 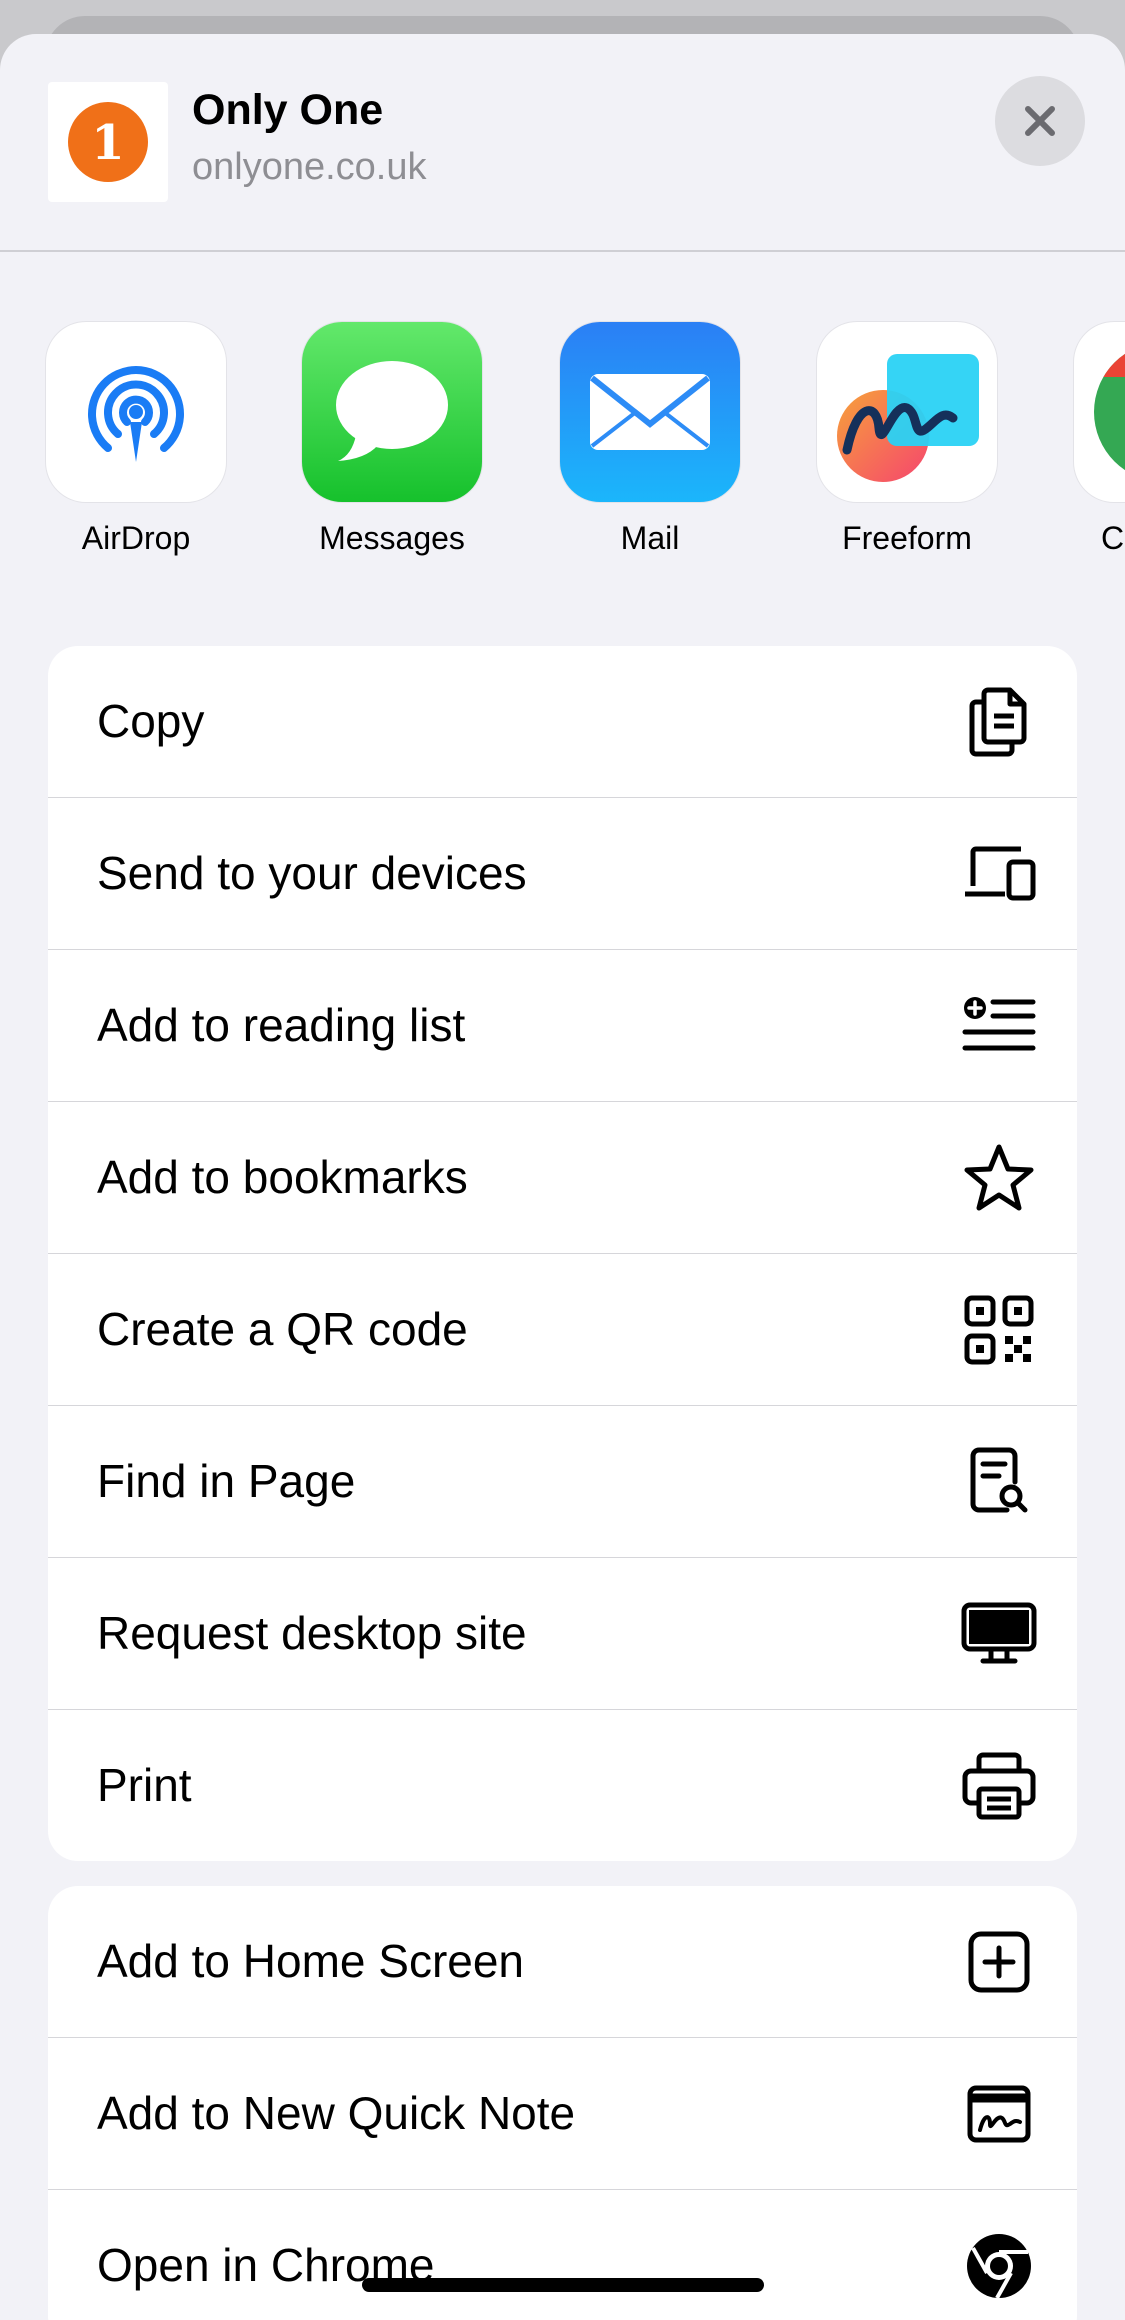 I want to click on action-label: Create a QR code, so click(x=282, y=1329).